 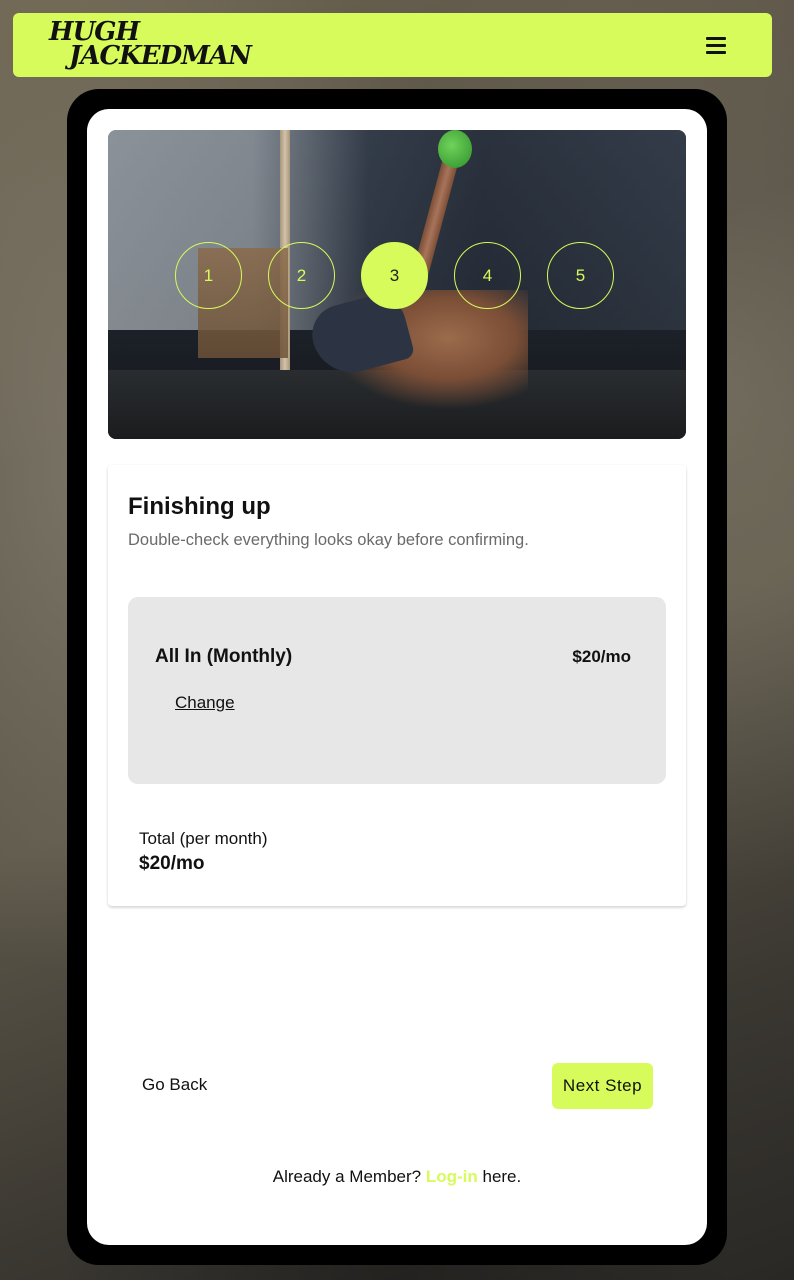 I want to click on plan-price: $20/mo, so click(x=601, y=656).